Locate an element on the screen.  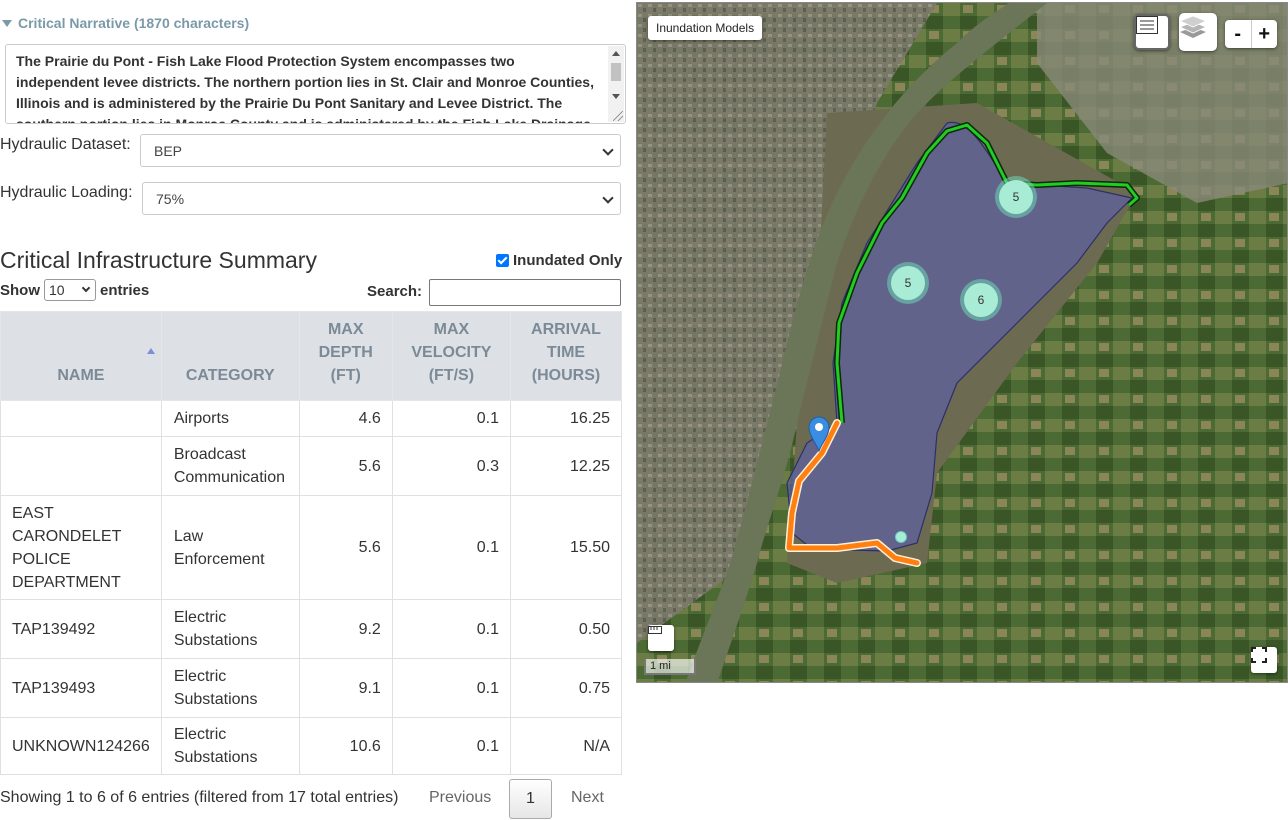
table-row: TAP139493 Electric Substations 9.1 0.1 0.75 is located at coordinates (311, 688).